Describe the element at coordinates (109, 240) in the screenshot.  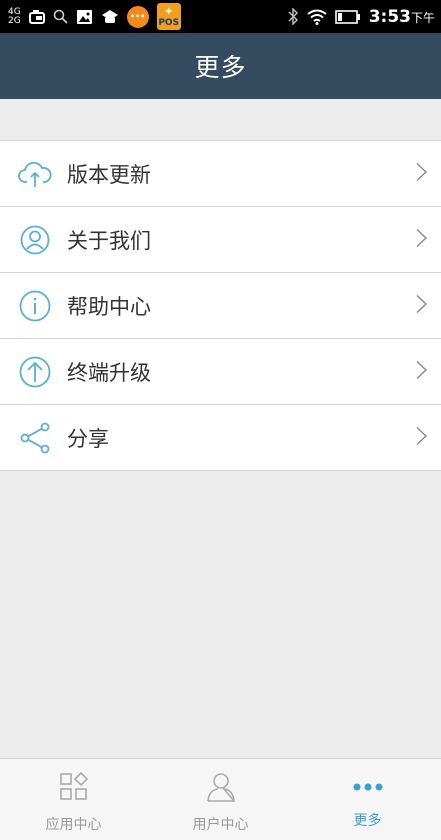
I see `menu-item-label: 关于我们` at that location.